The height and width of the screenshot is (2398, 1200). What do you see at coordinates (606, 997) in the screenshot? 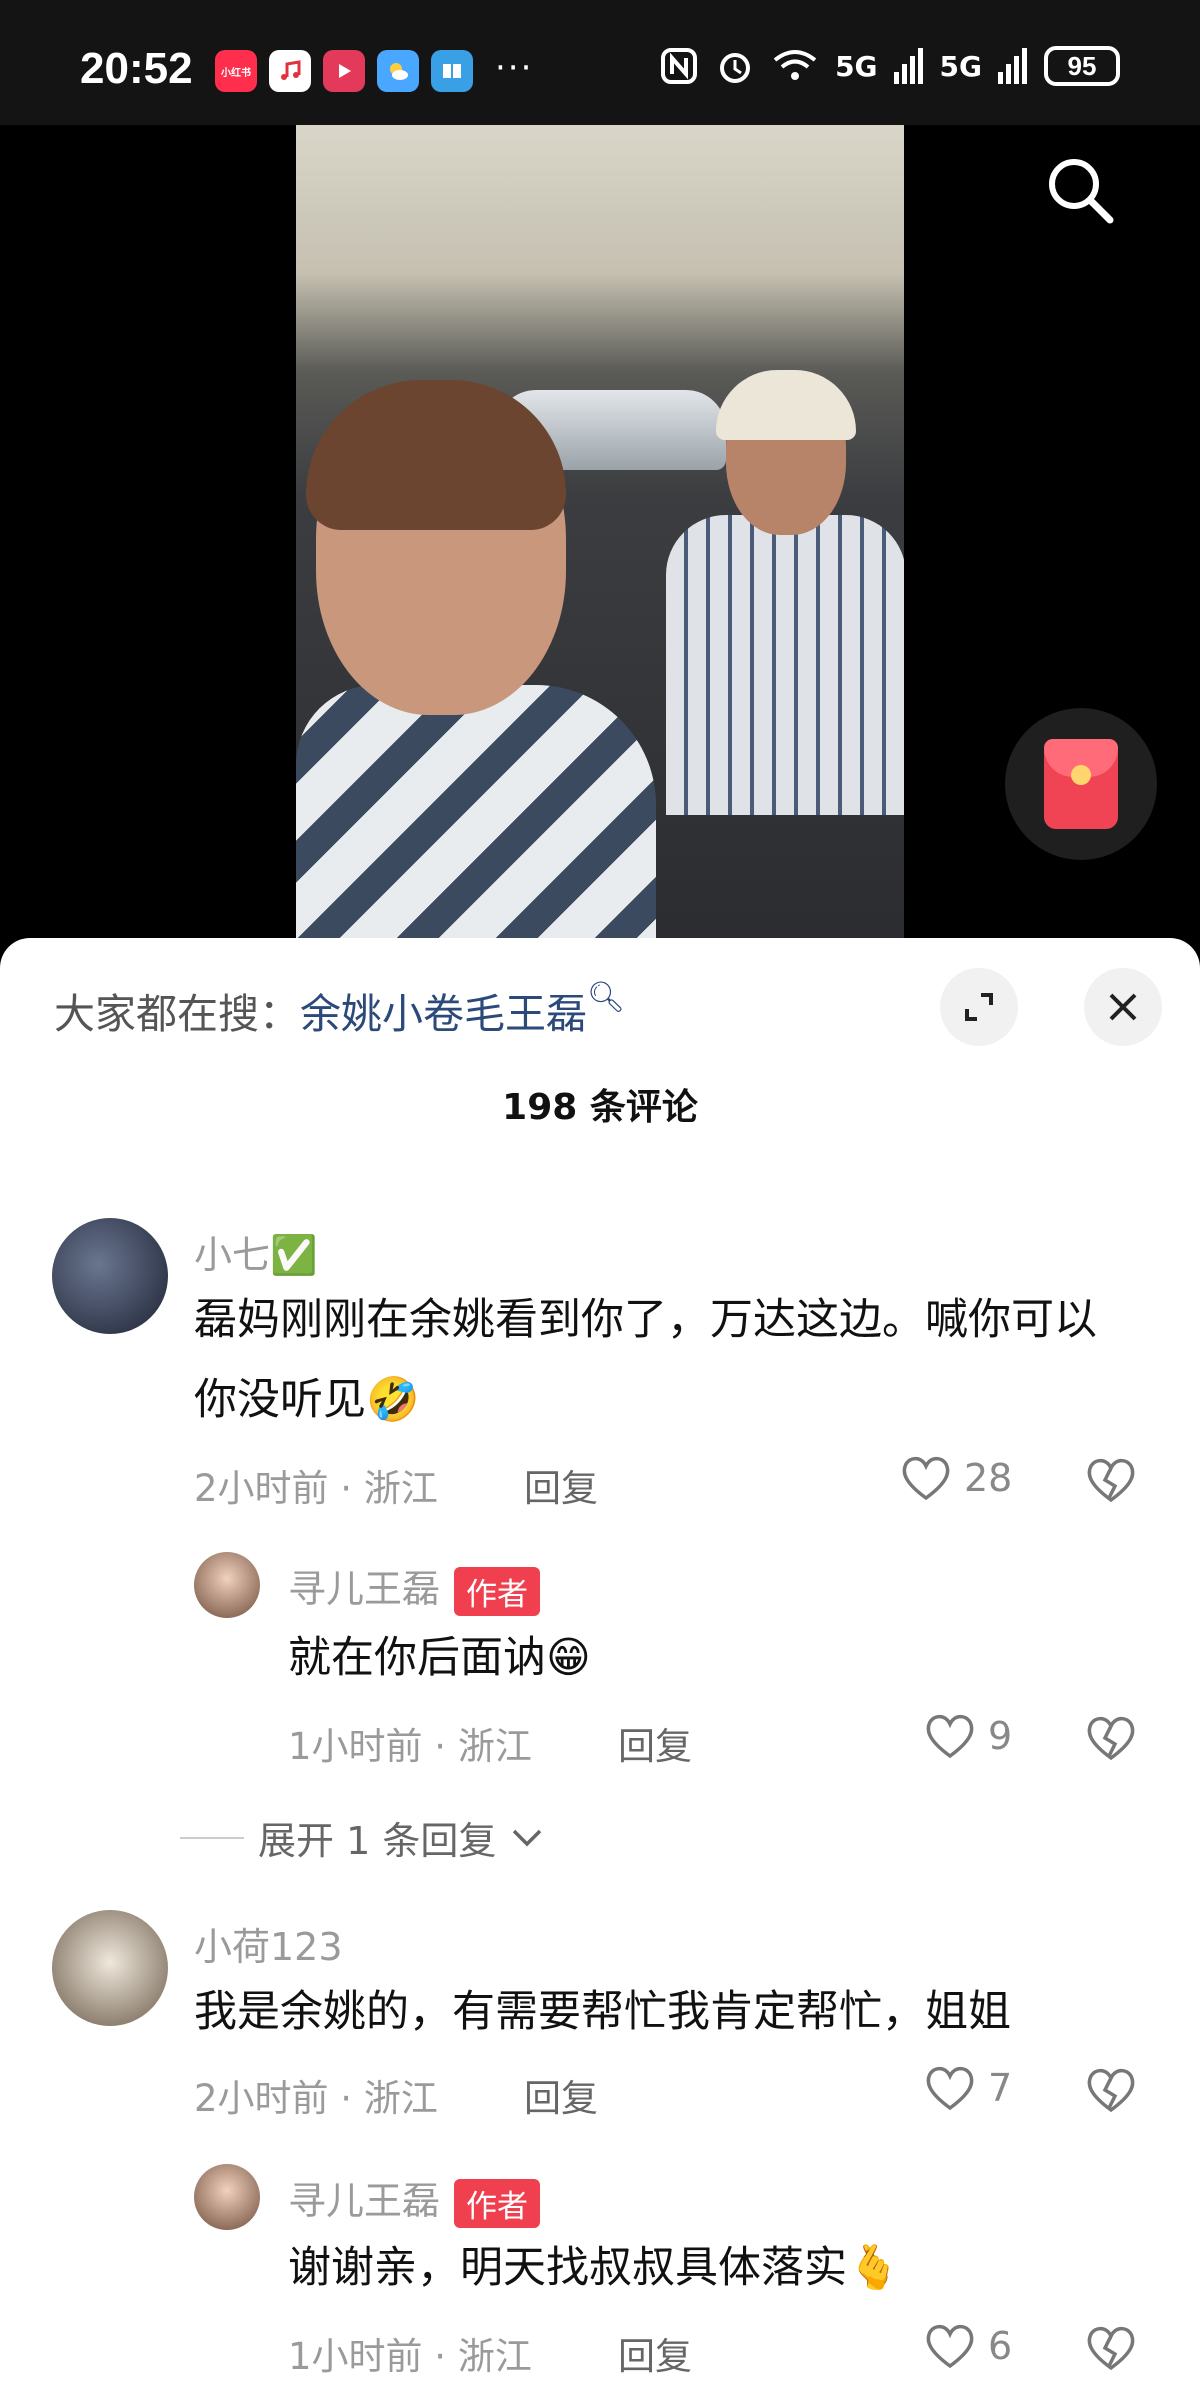
I see `search-small-icon: 🔍︎` at bounding box center [606, 997].